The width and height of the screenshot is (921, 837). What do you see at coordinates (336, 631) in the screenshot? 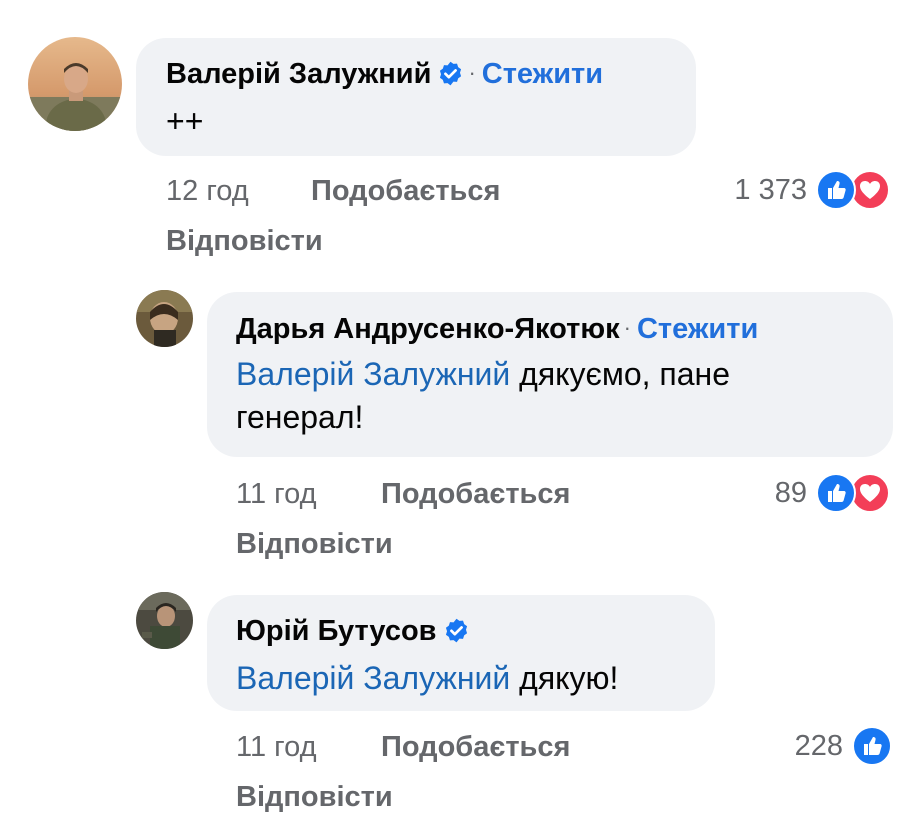
I see `author-name: Юрій Бутусов` at bounding box center [336, 631].